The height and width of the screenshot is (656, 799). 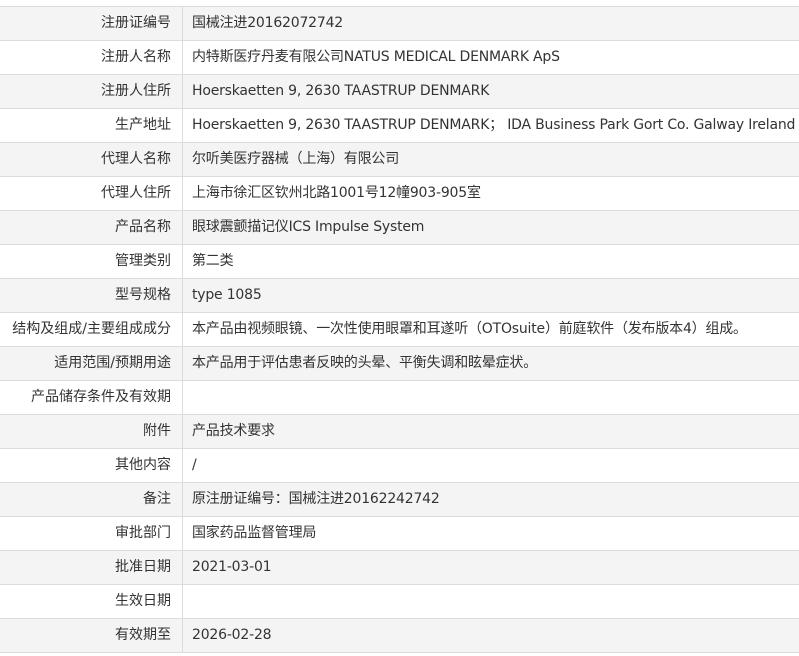 I want to click on field-value: type 1085, so click(x=491, y=295).